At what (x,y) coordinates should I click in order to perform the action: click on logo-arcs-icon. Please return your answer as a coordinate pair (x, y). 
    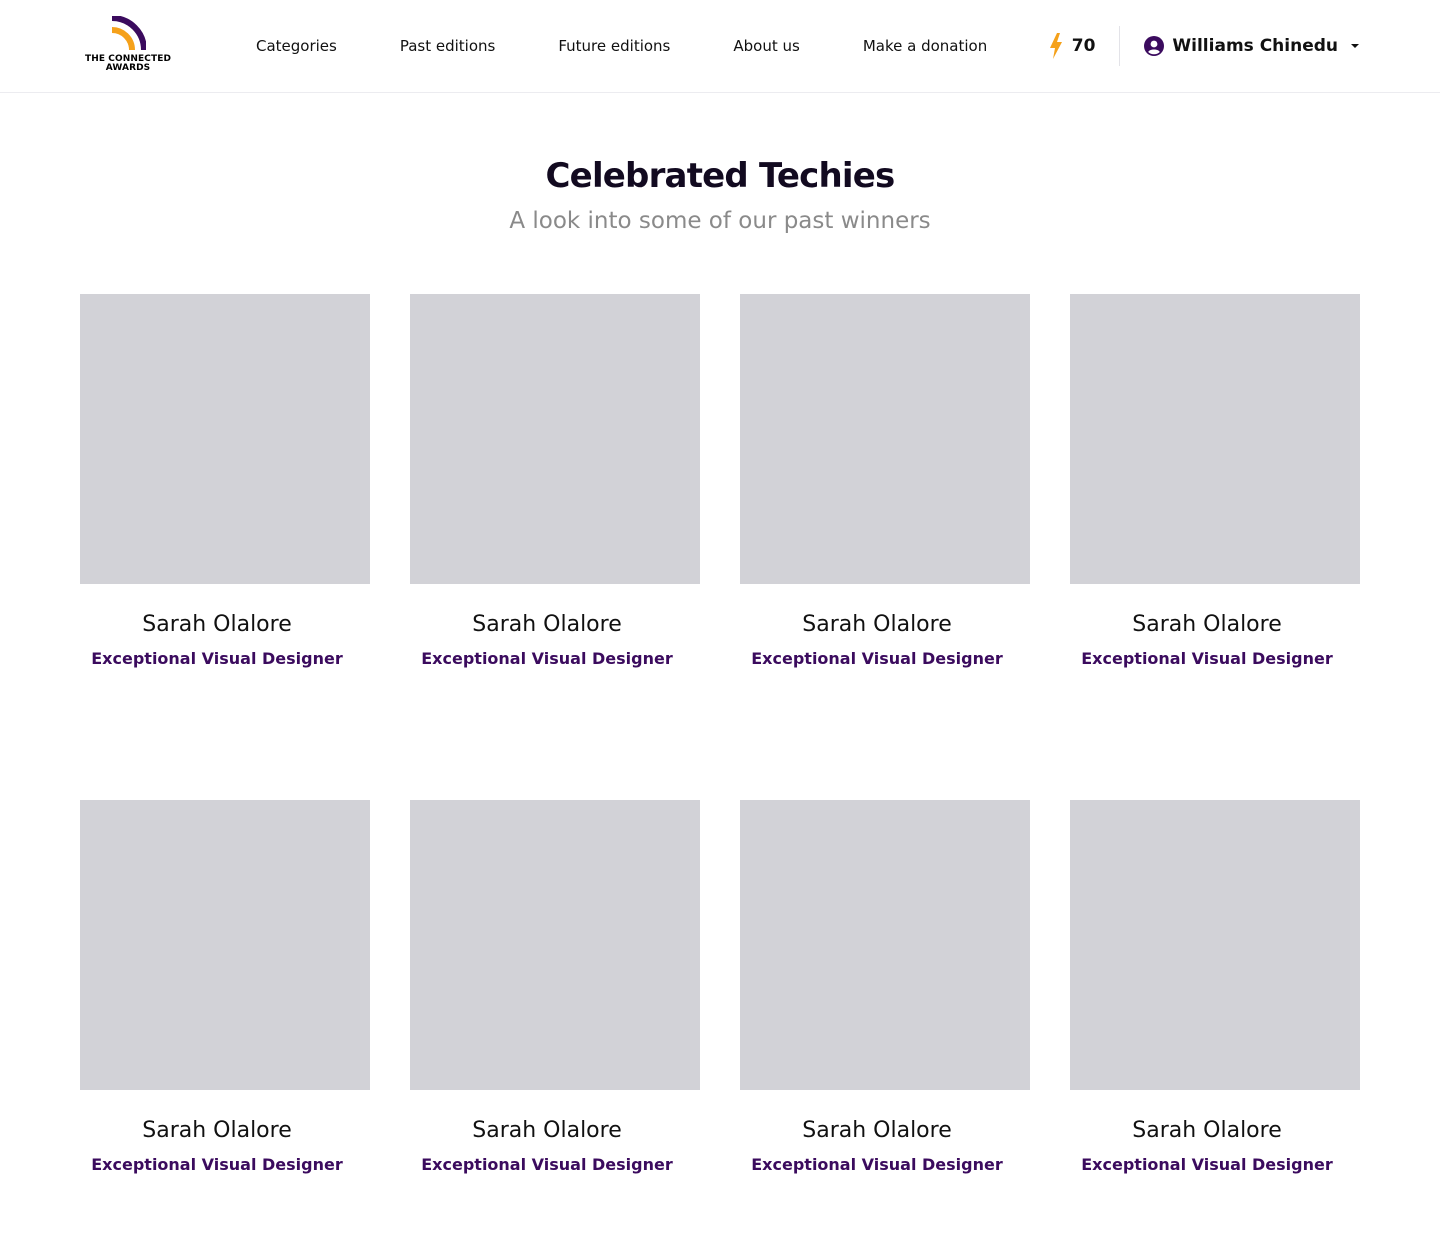
    Looking at the image, I should click on (128, 33).